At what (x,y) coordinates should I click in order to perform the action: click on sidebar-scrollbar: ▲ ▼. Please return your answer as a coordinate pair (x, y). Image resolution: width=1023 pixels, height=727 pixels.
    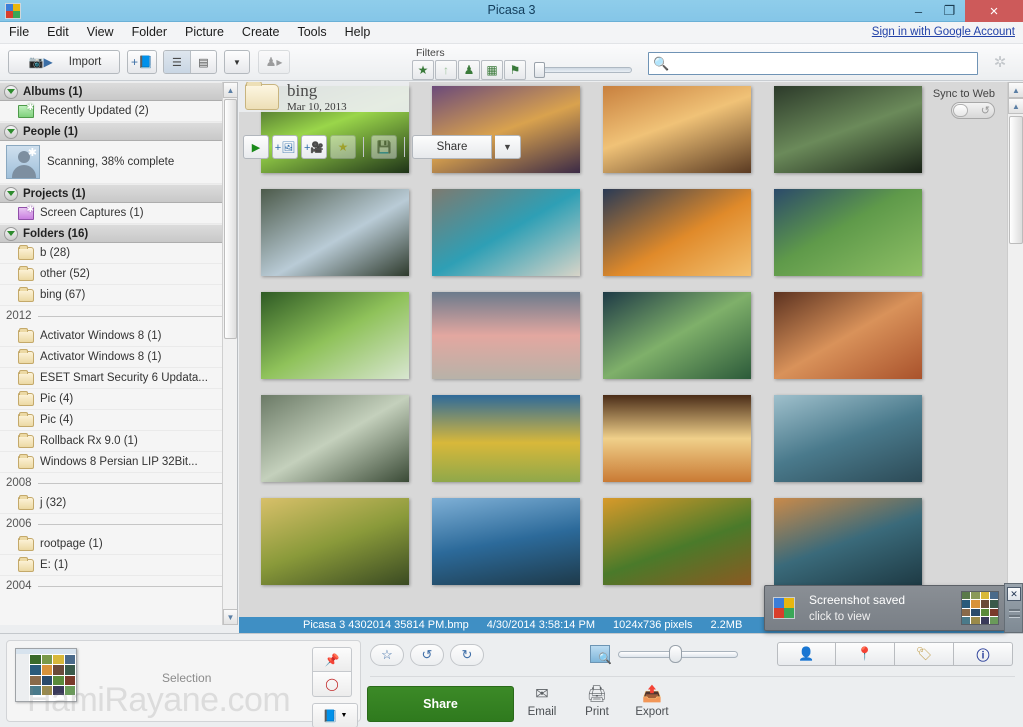
    Looking at the image, I should click on (229, 353).